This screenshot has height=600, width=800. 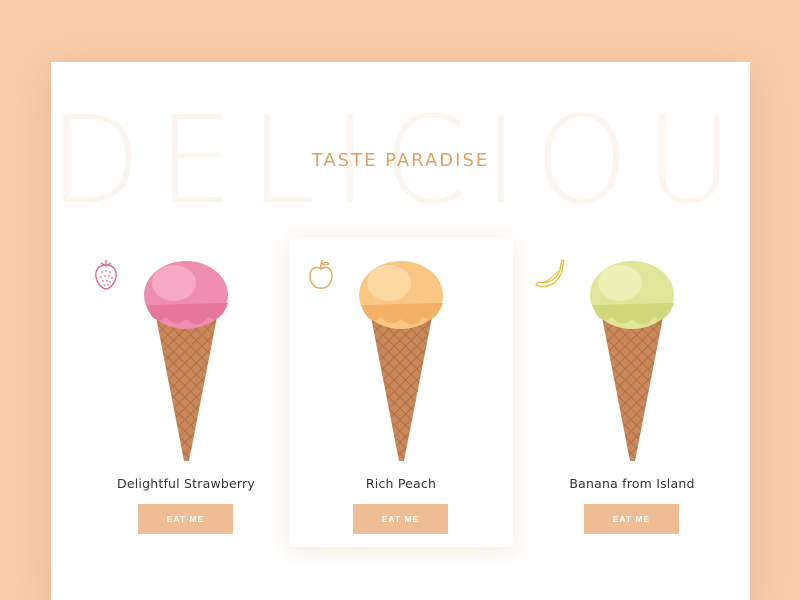 I want to click on product-card-strawberry: Delightful Strawberry EAT ME, so click(x=186, y=392).